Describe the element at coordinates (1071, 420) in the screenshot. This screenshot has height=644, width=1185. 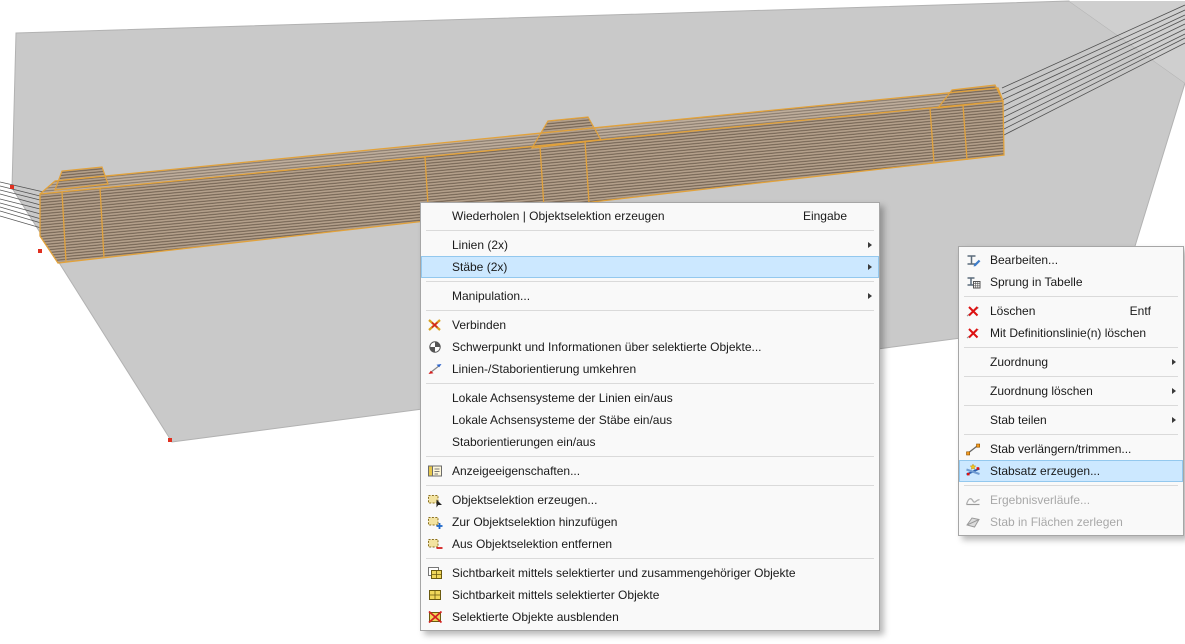
I see `submenu-item-stab-teilen: Stab teilen` at that location.